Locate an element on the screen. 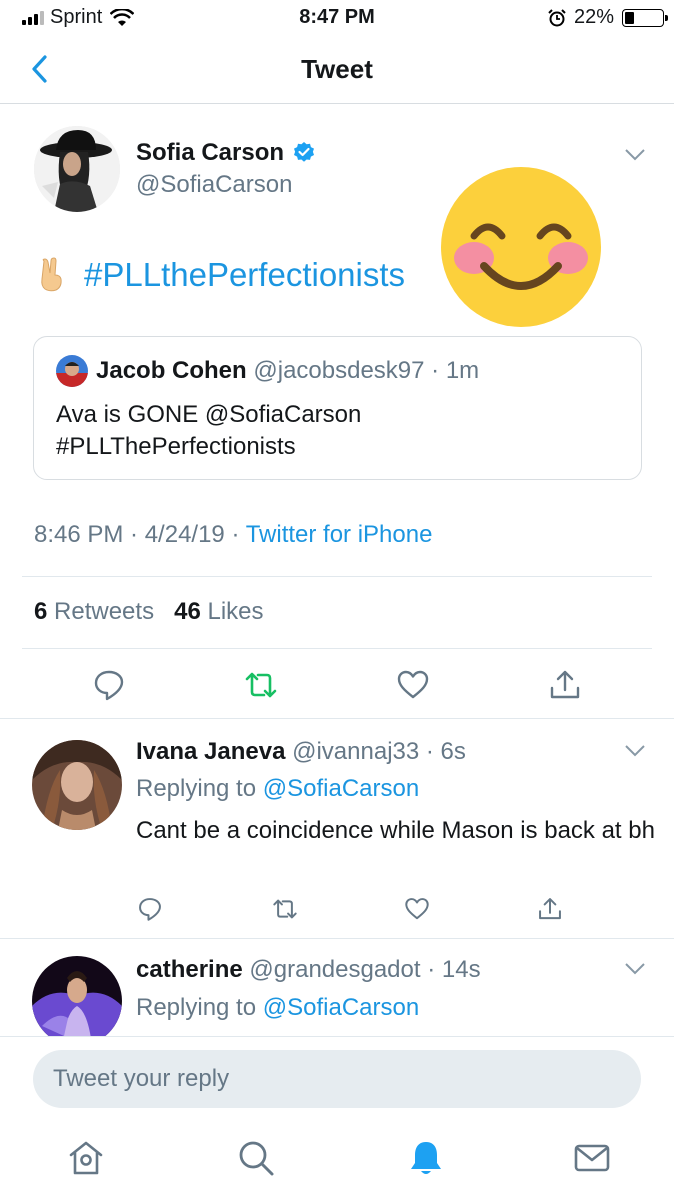 This screenshot has width=674, height=1200. quoted-avatar is located at coordinates (72, 371).